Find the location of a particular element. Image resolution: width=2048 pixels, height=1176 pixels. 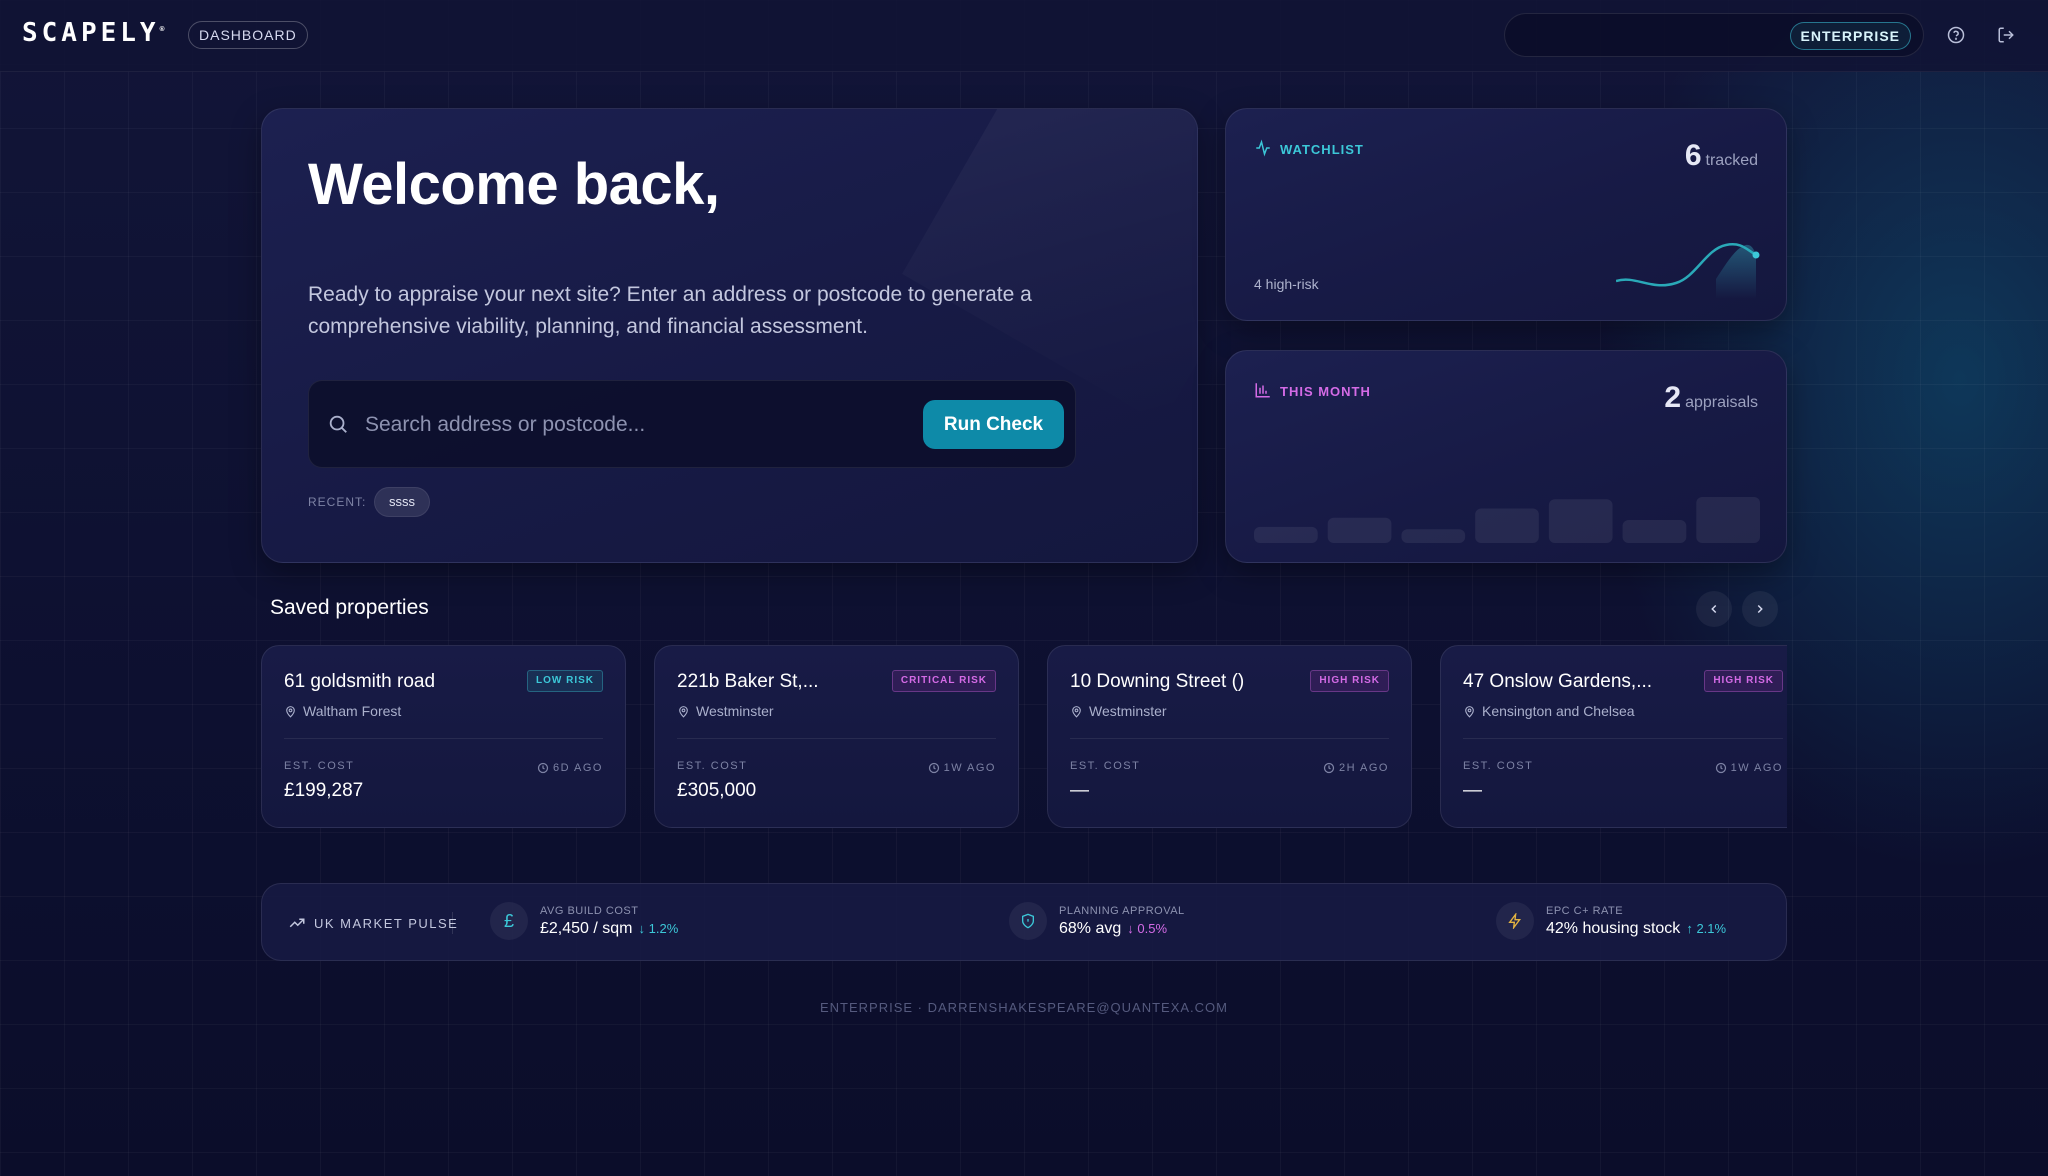

monthly-bar-chart is located at coordinates (1507, 520).